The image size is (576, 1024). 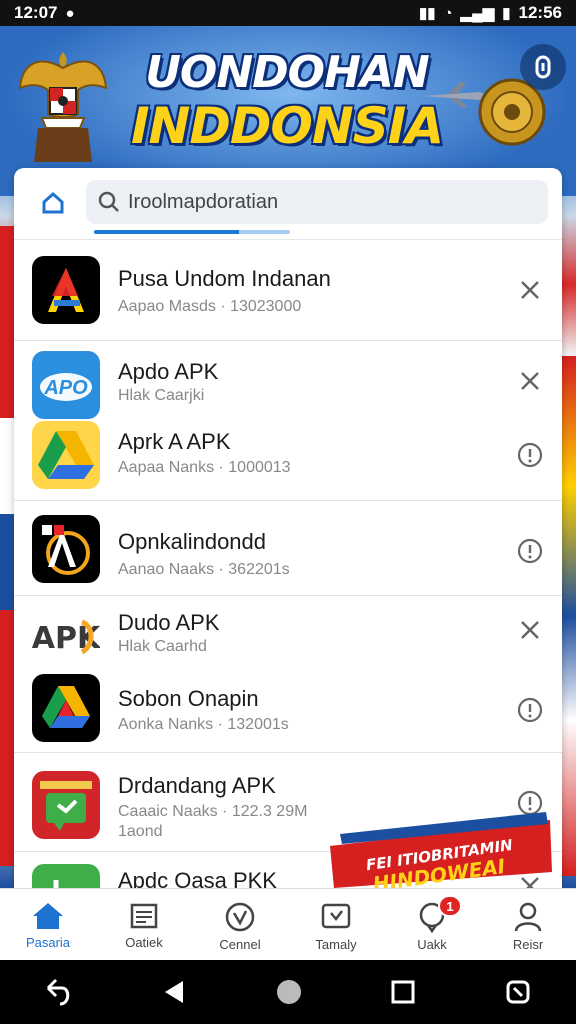 I want to click on back-triangle-icon, so click(x=174, y=992).